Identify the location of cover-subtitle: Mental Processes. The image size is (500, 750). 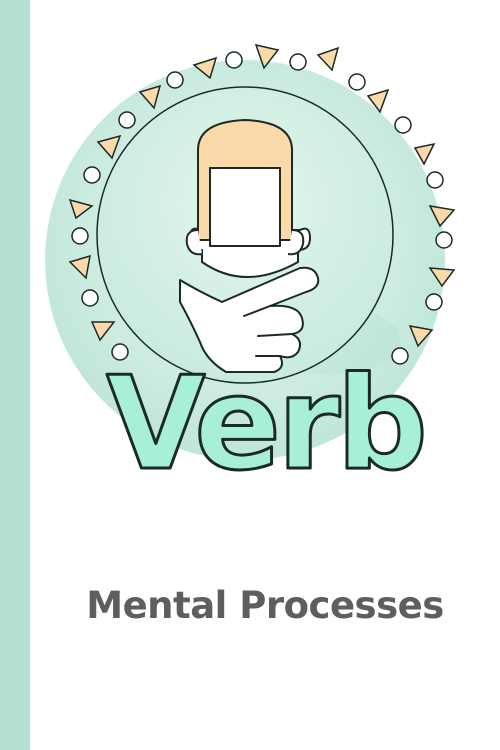
(265, 605).